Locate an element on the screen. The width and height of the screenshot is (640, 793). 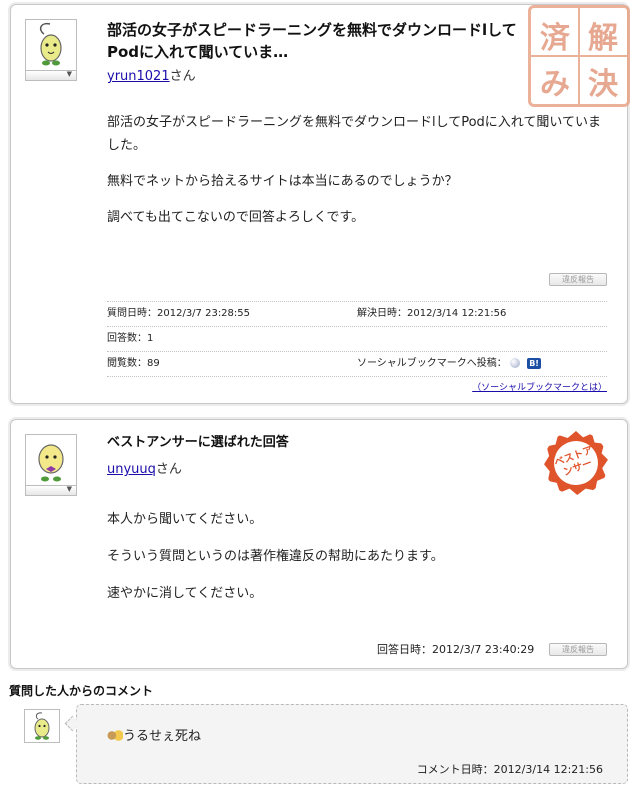
social-bookmark-help-link: （ソーシャルブックマークとは） is located at coordinates (539, 388).